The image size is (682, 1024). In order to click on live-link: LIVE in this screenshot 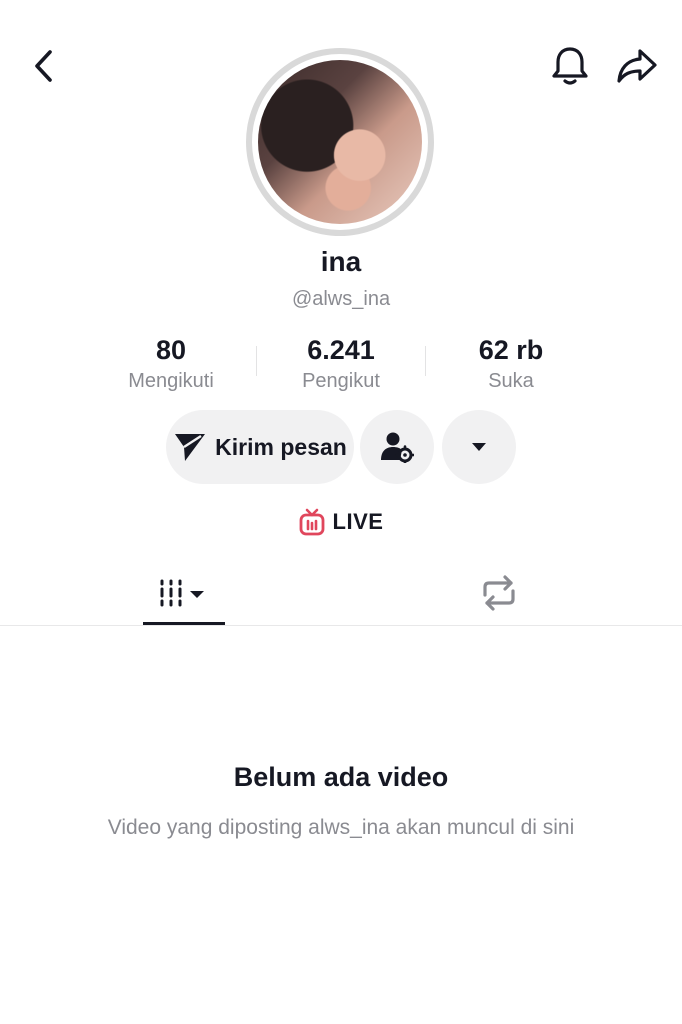, I will do `click(341, 522)`.